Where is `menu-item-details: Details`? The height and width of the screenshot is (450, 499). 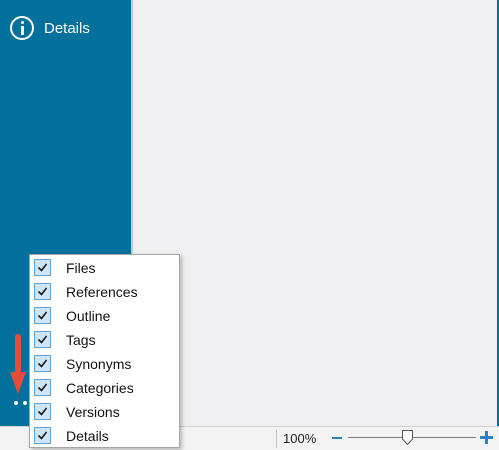 menu-item-details: Details is located at coordinates (104, 437).